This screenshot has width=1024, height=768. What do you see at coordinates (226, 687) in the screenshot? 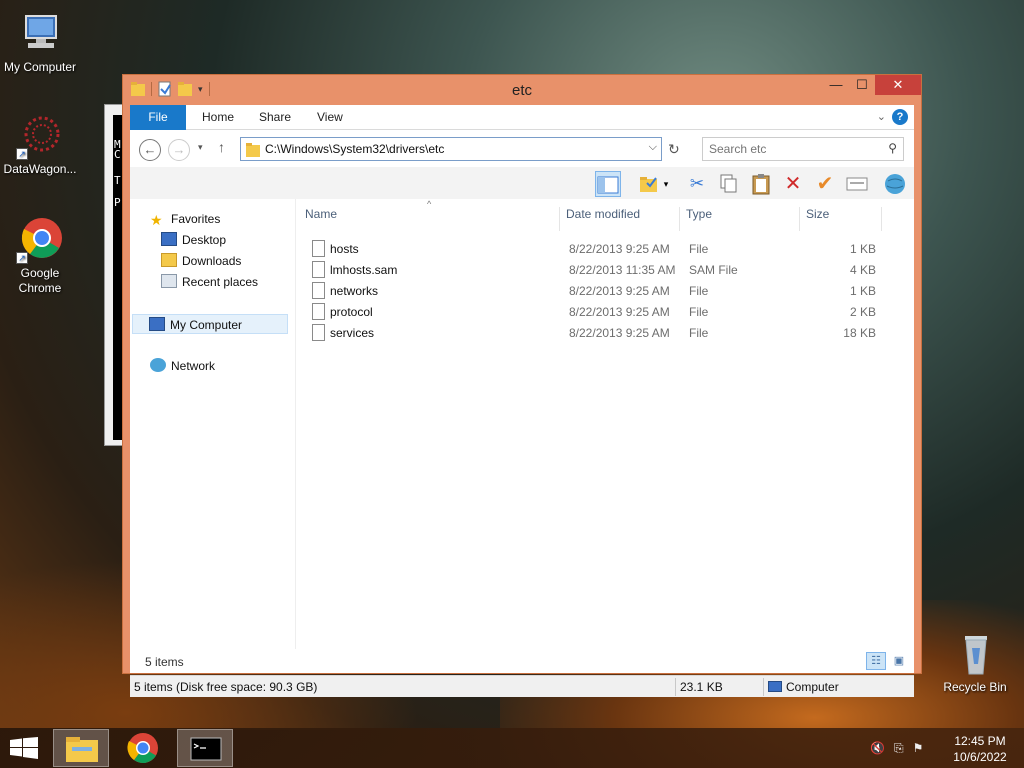
I see `status-summary: 5 items (Disk free space: 90.3 GB)` at bounding box center [226, 687].